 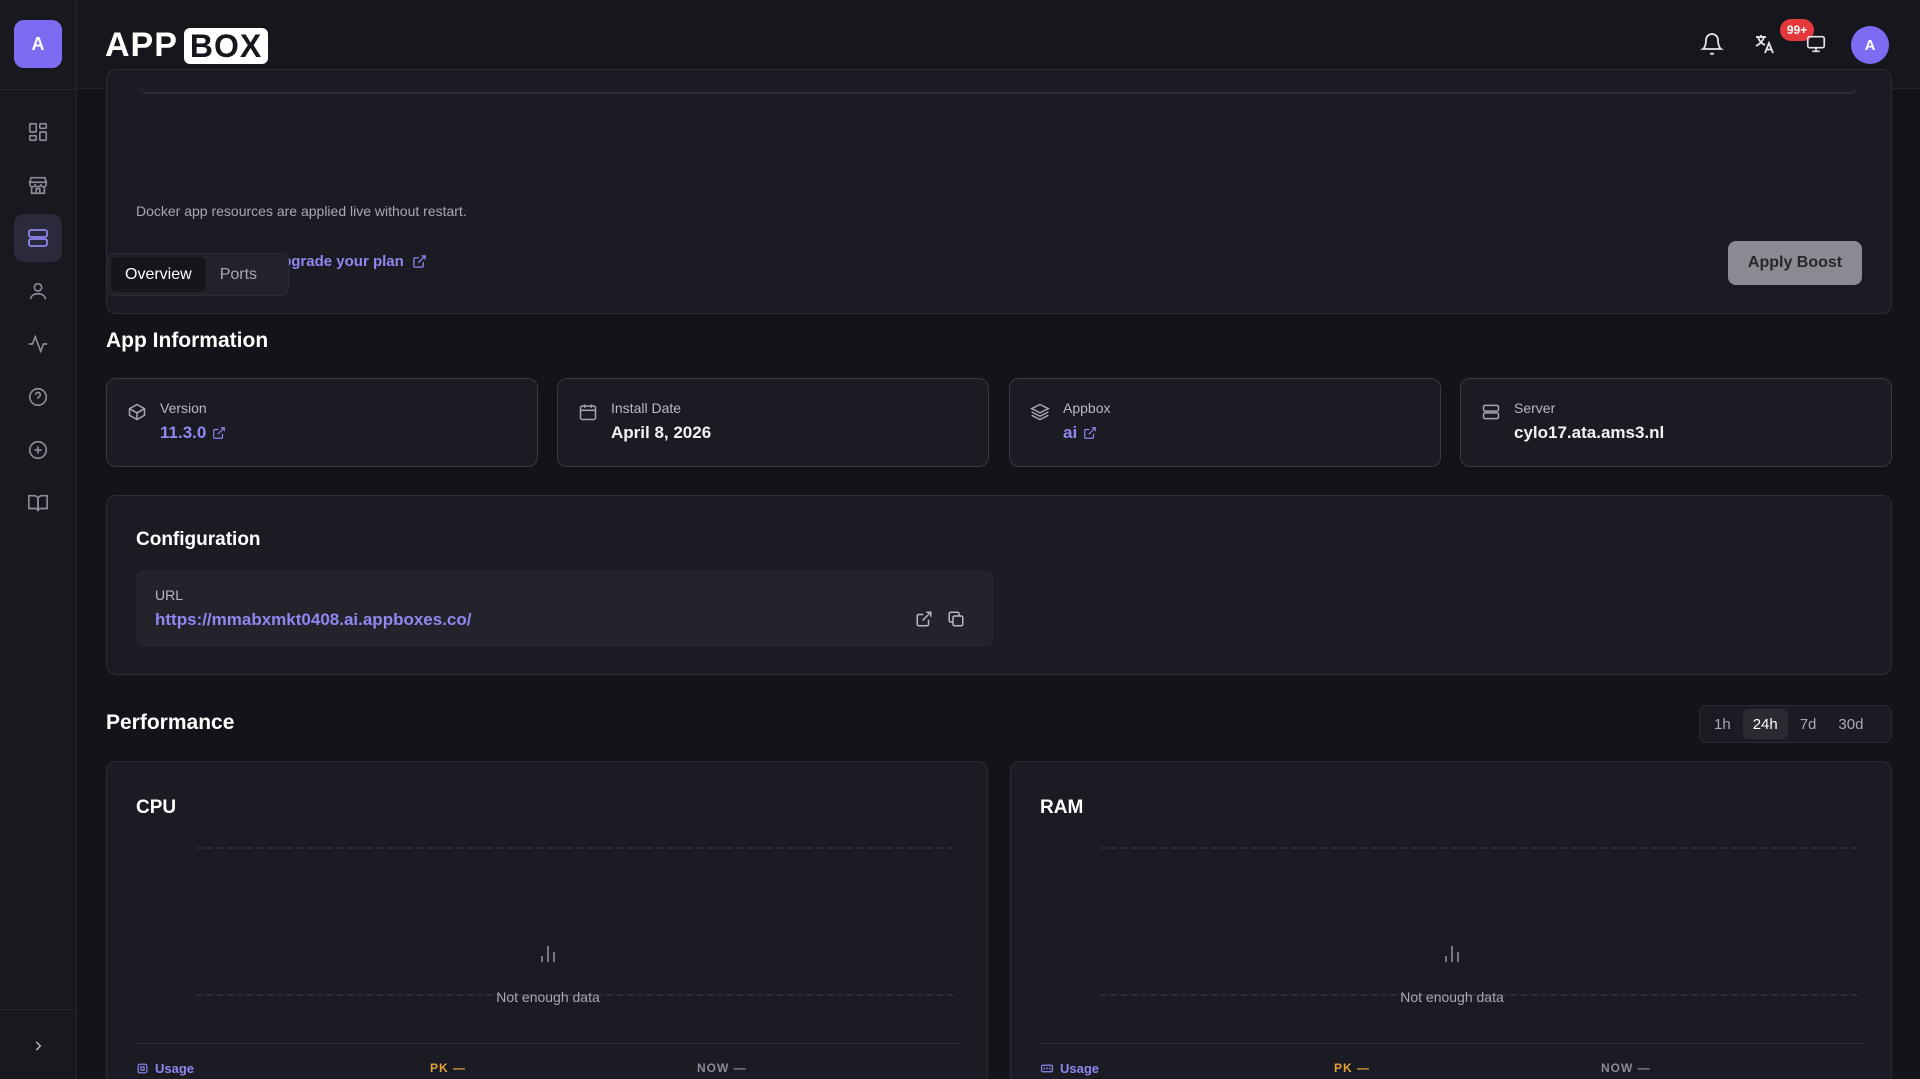 I want to click on cpu-empty-state: Not enough data, so click(x=548, y=997).